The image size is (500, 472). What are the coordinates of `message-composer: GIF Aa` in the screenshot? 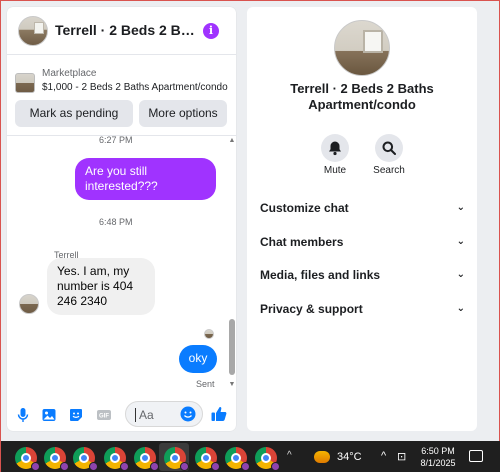 It's located at (121, 415).